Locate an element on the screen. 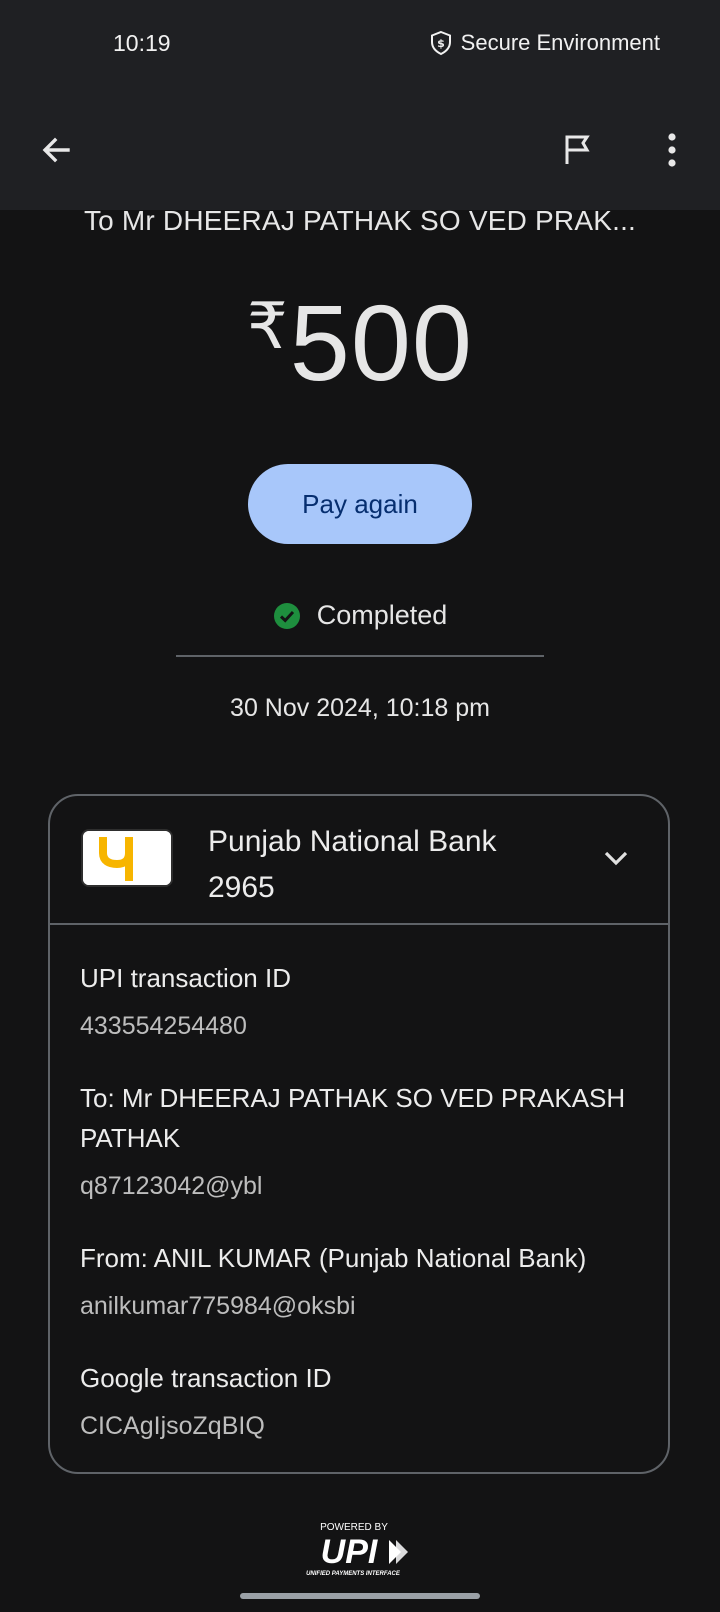  detail-value: 433554254480 is located at coordinates (163, 1026).